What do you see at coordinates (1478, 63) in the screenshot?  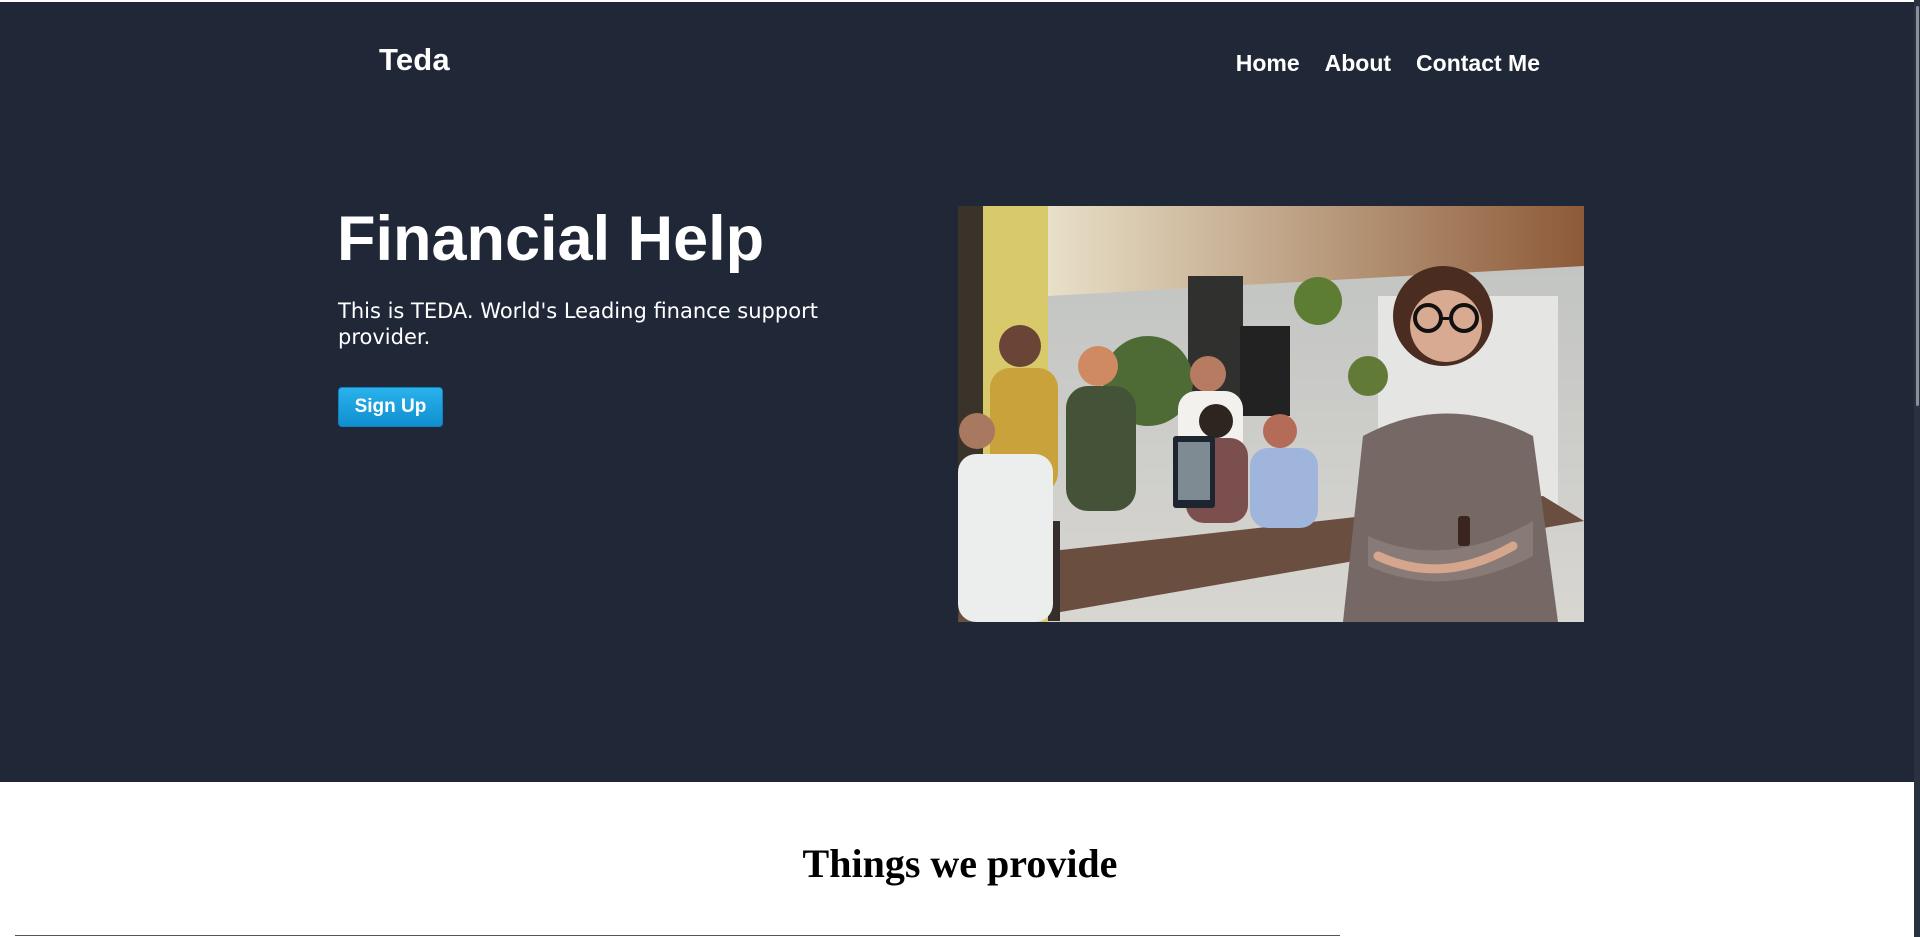 I see `nav-contact-link: Contact Me` at bounding box center [1478, 63].